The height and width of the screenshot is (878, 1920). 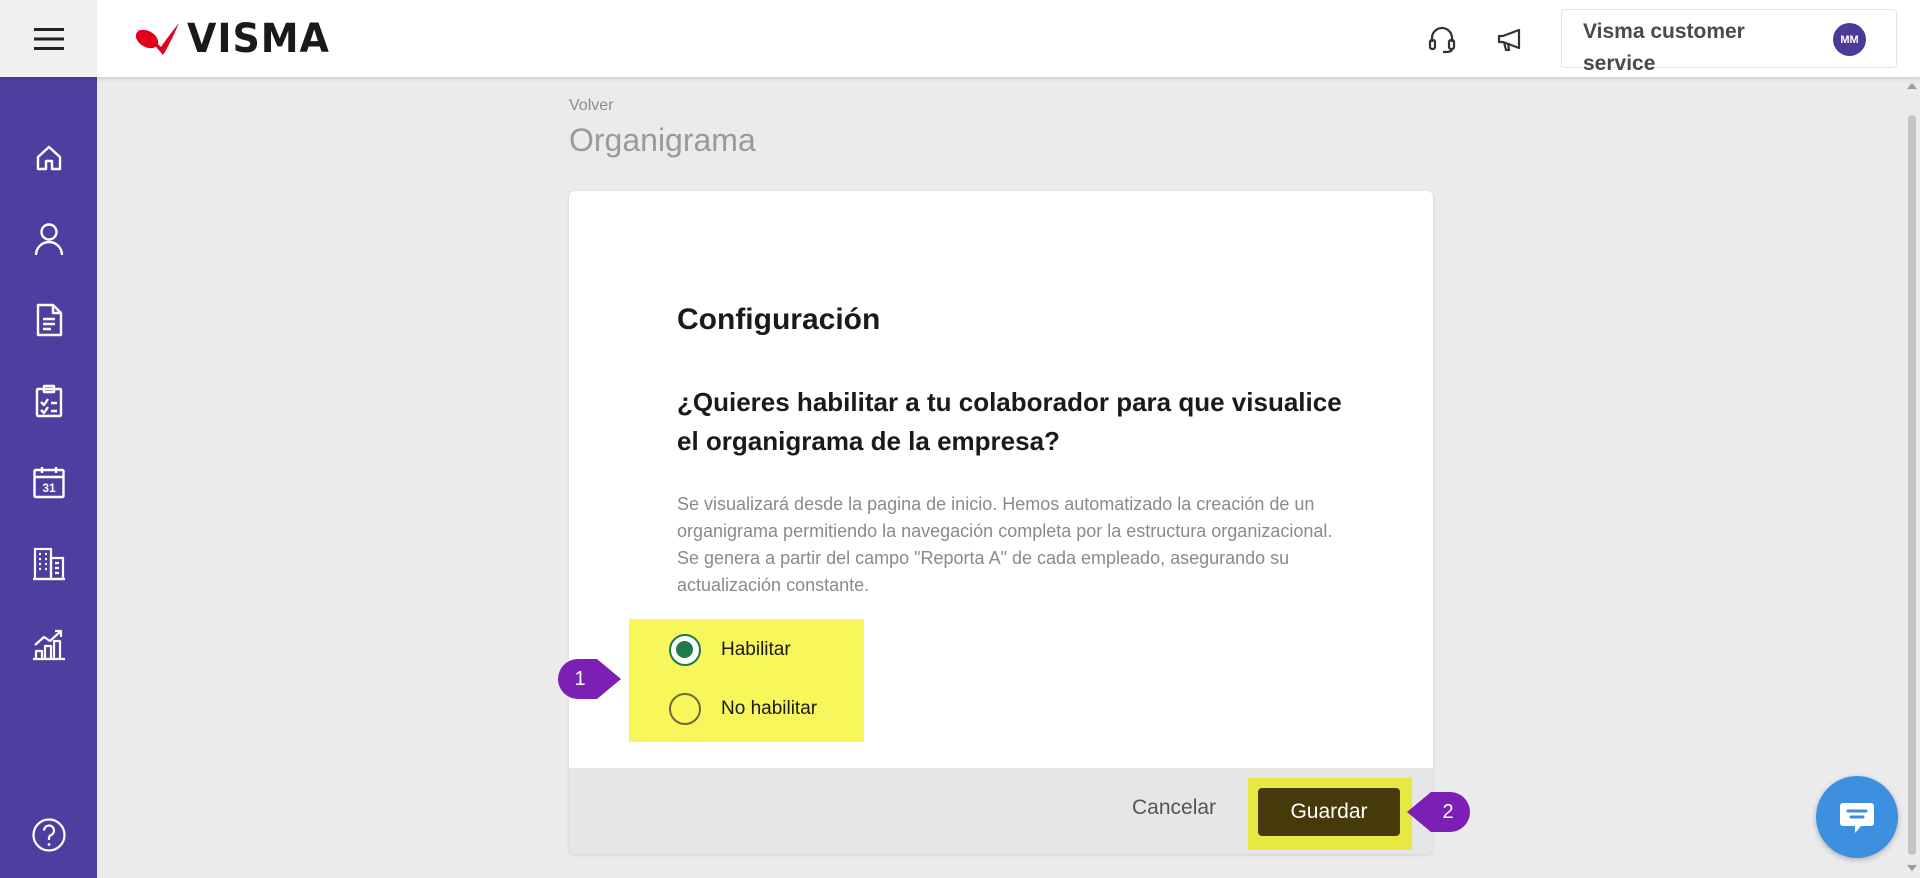 What do you see at coordinates (685, 650) in the screenshot?
I see `radio-button-checked` at bounding box center [685, 650].